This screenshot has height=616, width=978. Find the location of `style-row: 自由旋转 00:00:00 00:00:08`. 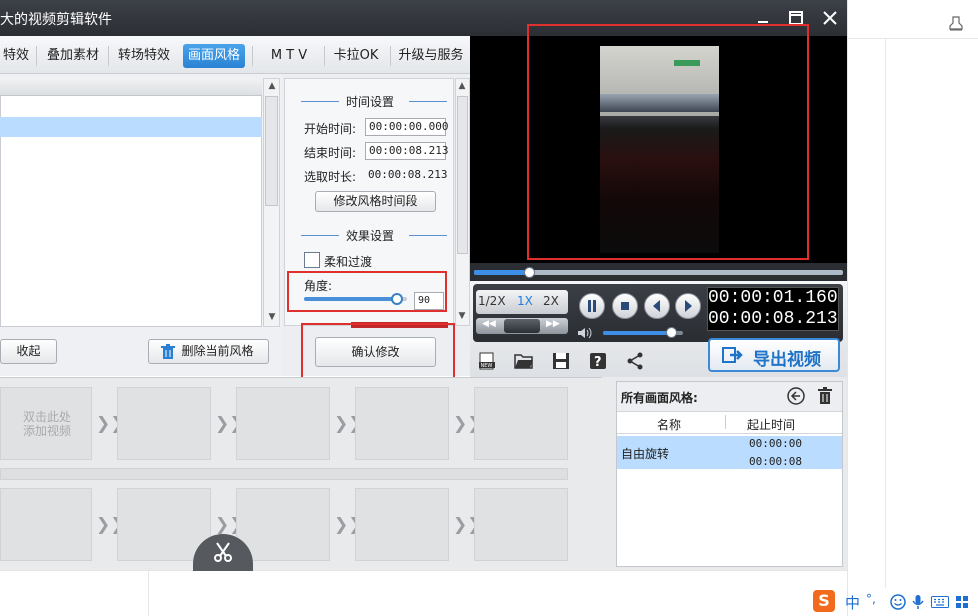

style-row: 自由旋转 00:00:00 00:00:08 is located at coordinates (729, 452).